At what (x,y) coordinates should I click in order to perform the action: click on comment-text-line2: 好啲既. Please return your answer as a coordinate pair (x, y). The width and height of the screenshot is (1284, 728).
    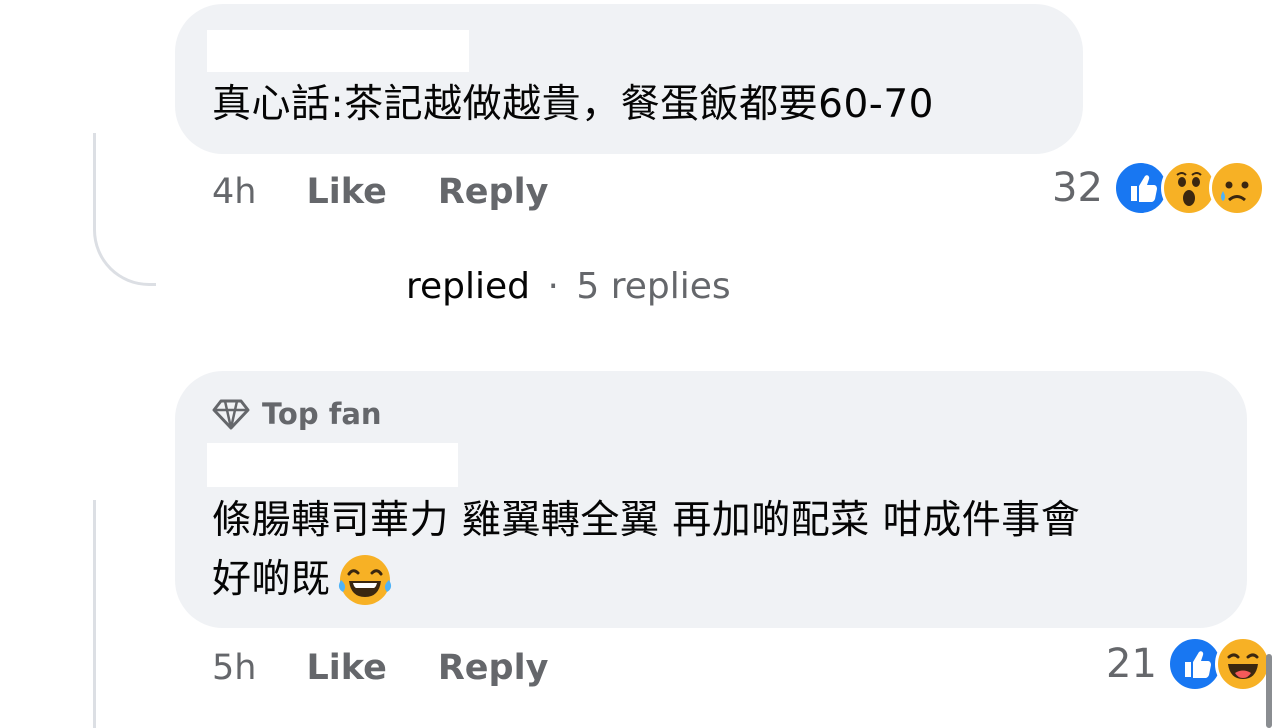
    Looking at the image, I should click on (303, 580).